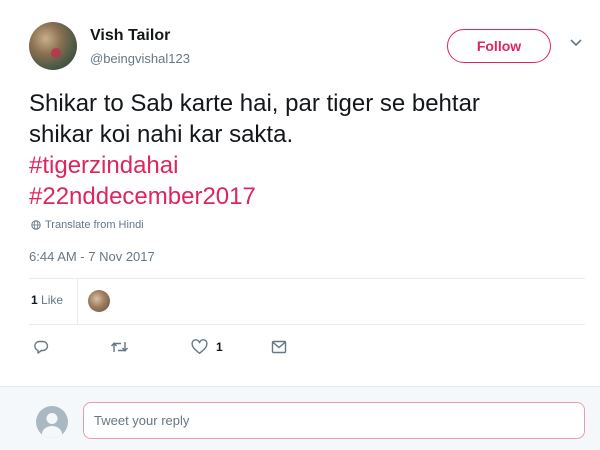 The image size is (600, 450). Describe the element at coordinates (499, 46) in the screenshot. I see `follow-button: Follow` at that location.